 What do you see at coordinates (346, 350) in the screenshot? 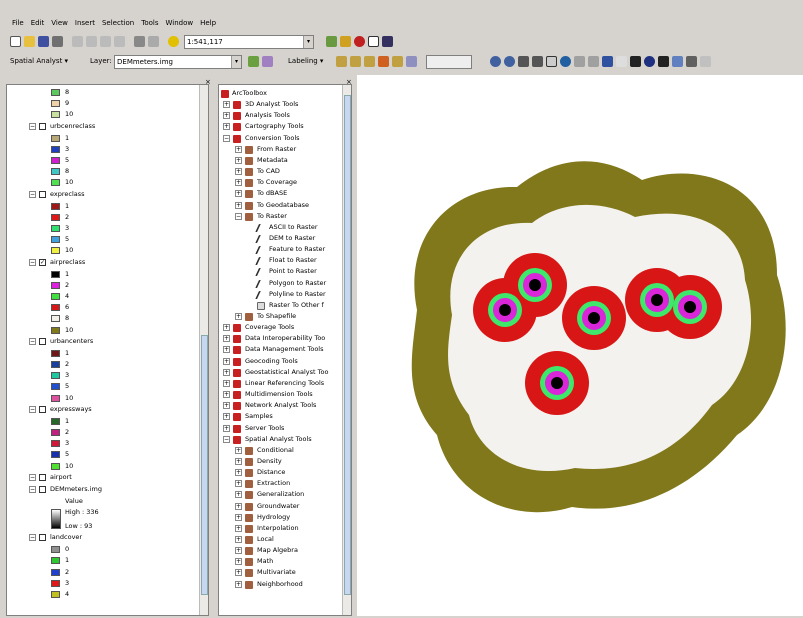
I see `toolbox-scrollbar` at bounding box center [346, 350].